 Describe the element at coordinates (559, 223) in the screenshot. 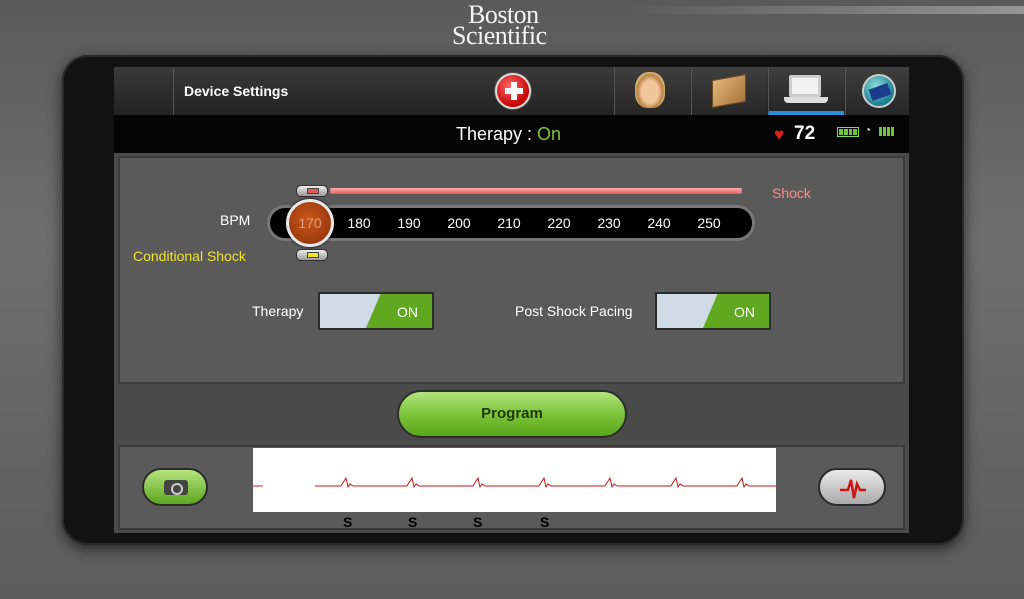

I see `bpm-tick: 220` at that location.